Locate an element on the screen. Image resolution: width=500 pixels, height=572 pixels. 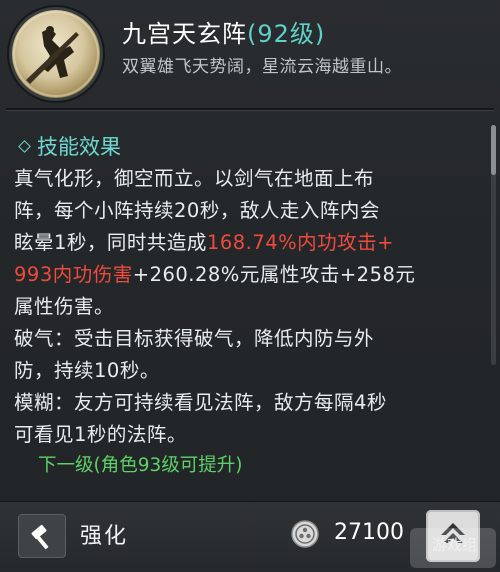
desc-line: 眩晕1秒，同时共造成168.74%内功攻击+ is located at coordinates (249, 243).